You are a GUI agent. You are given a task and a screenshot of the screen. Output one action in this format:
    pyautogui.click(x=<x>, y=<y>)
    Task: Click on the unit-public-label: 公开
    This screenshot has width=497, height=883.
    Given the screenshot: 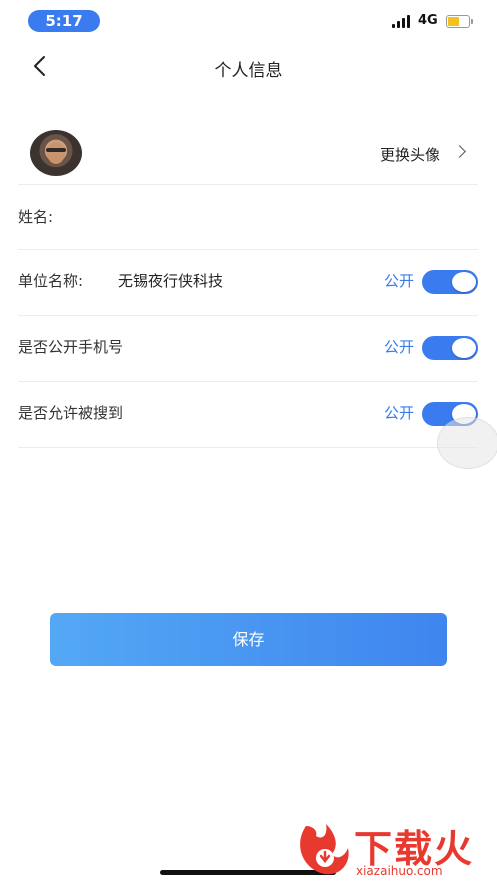 What is the action you would take?
    pyautogui.click(x=398, y=281)
    